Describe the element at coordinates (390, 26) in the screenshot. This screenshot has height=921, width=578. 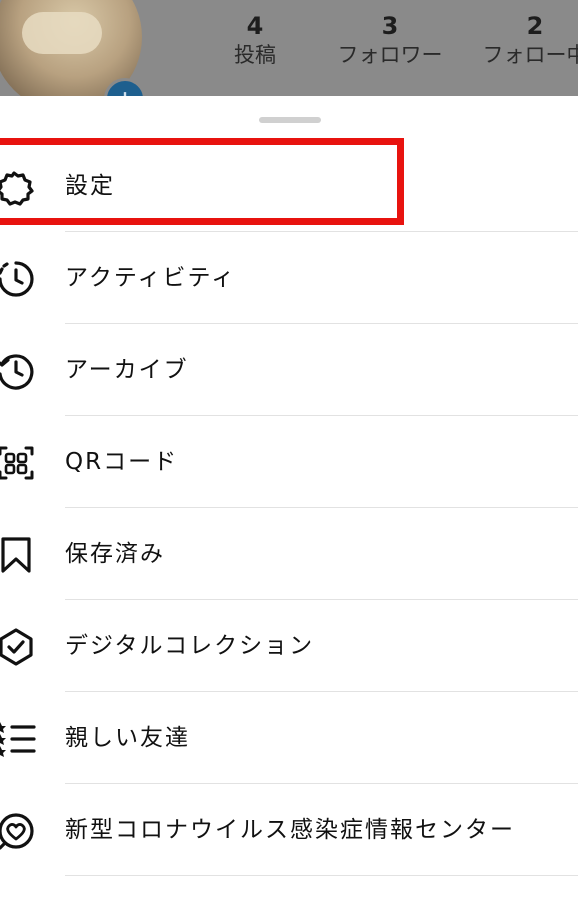
I see `followers-count: 3` at that location.